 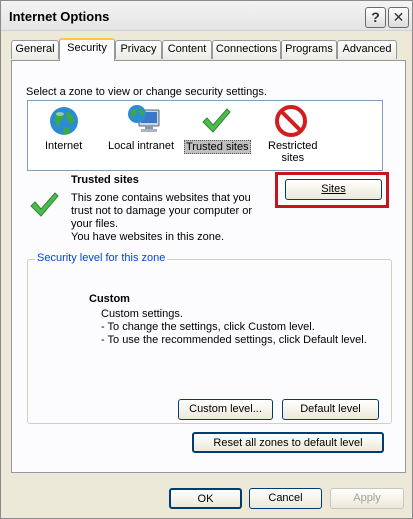 What do you see at coordinates (187, 49) in the screenshot?
I see `tab-content: Content` at bounding box center [187, 49].